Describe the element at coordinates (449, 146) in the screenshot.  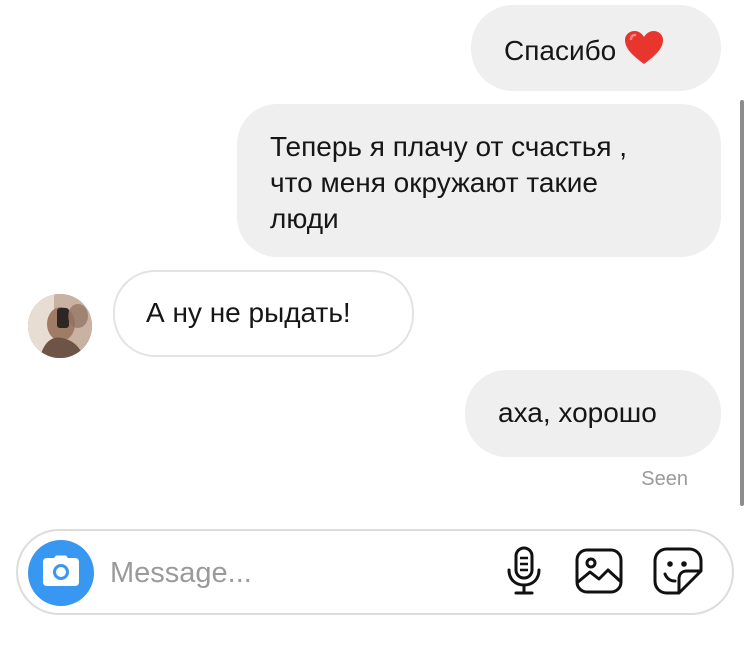
I see `message-line: Теперь я плачу от счастья ,` at that location.